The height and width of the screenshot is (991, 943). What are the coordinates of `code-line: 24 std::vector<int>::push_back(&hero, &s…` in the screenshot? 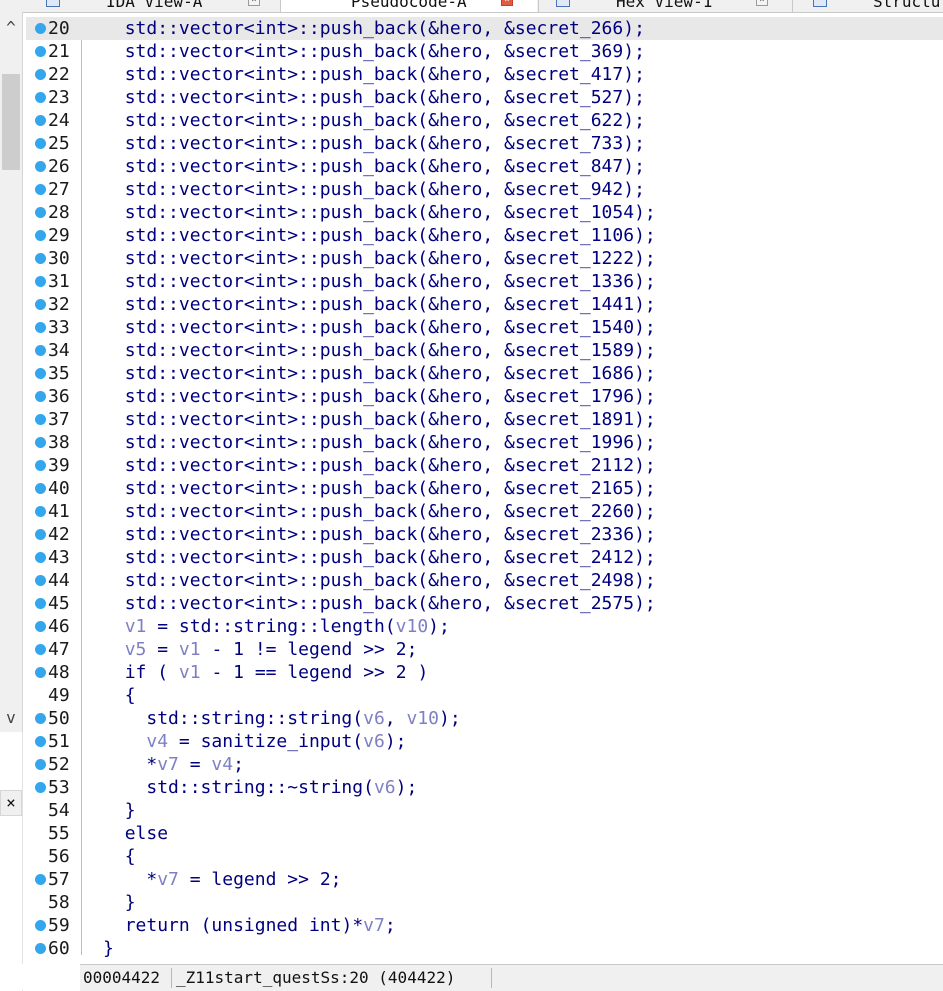 It's located at (484, 120).